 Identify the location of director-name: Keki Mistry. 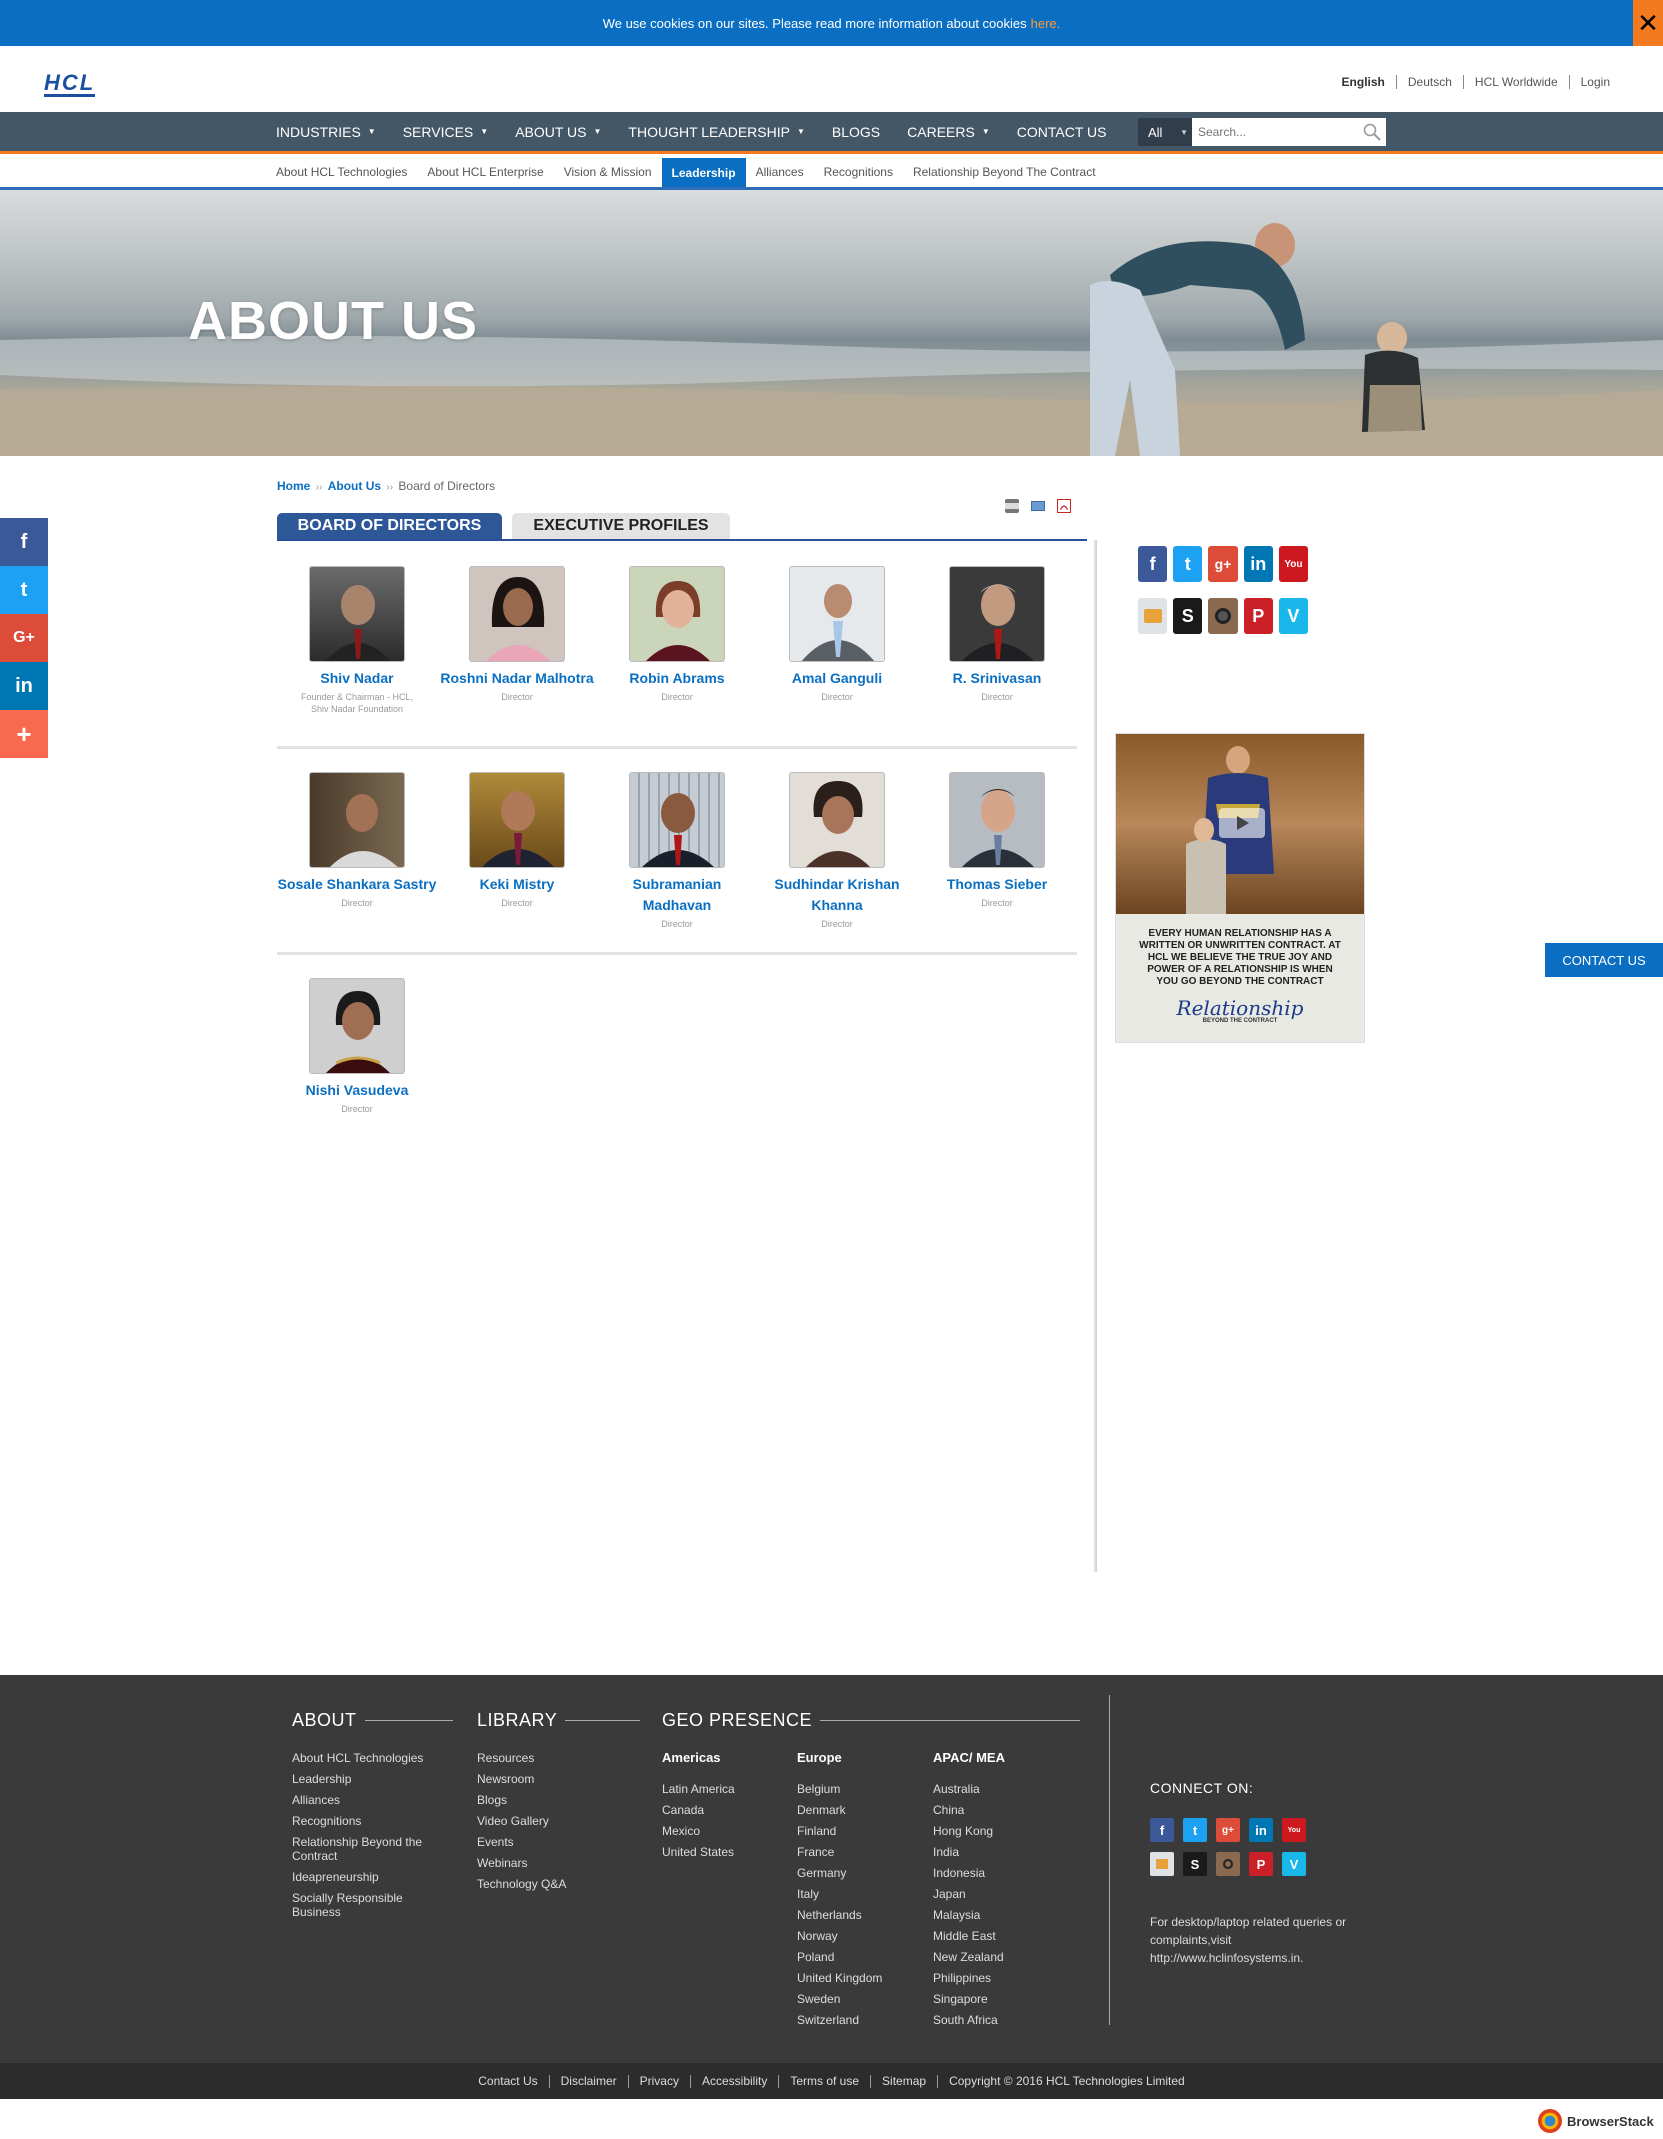
(517, 884).